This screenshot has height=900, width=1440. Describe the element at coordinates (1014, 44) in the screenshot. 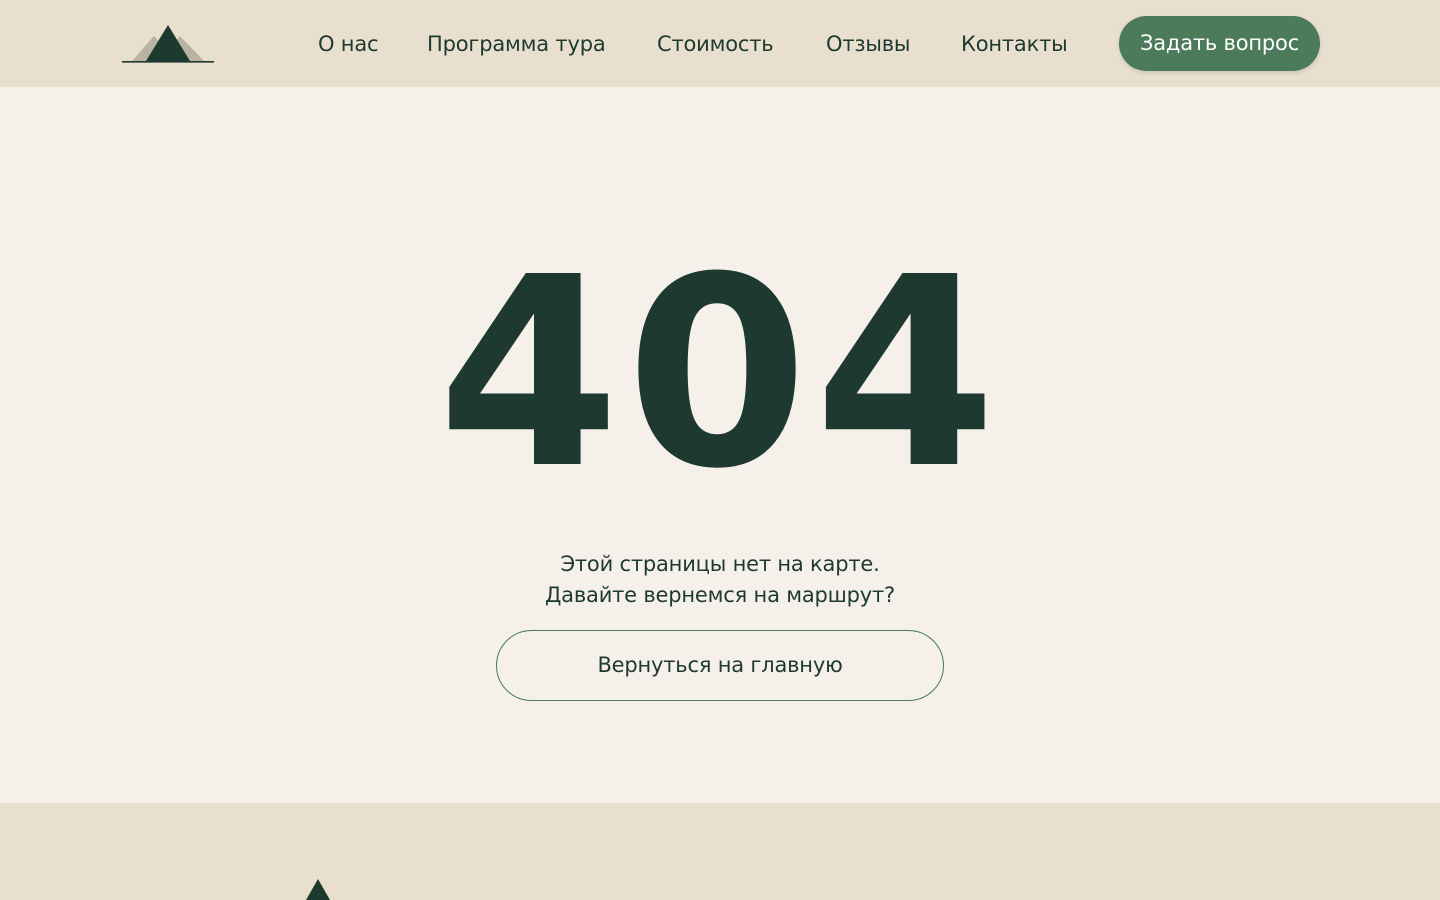

I see `nav-link-contacts: Контакты` at that location.